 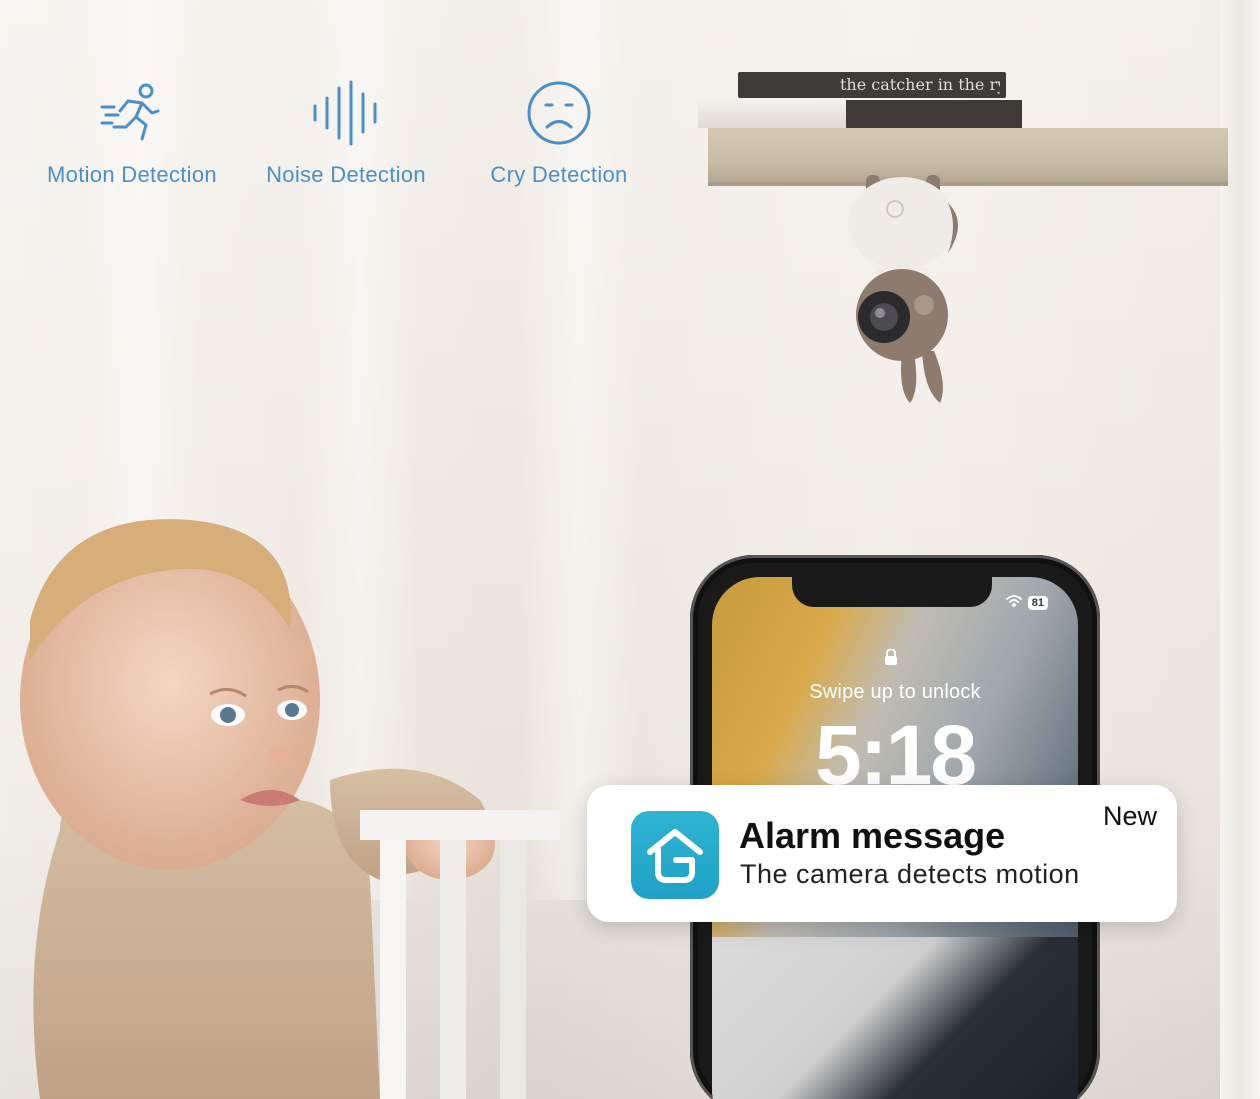 What do you see at coordinates (891, 659) in the screenshot?
I see `lock-icon` at bounding box center [891, 659].